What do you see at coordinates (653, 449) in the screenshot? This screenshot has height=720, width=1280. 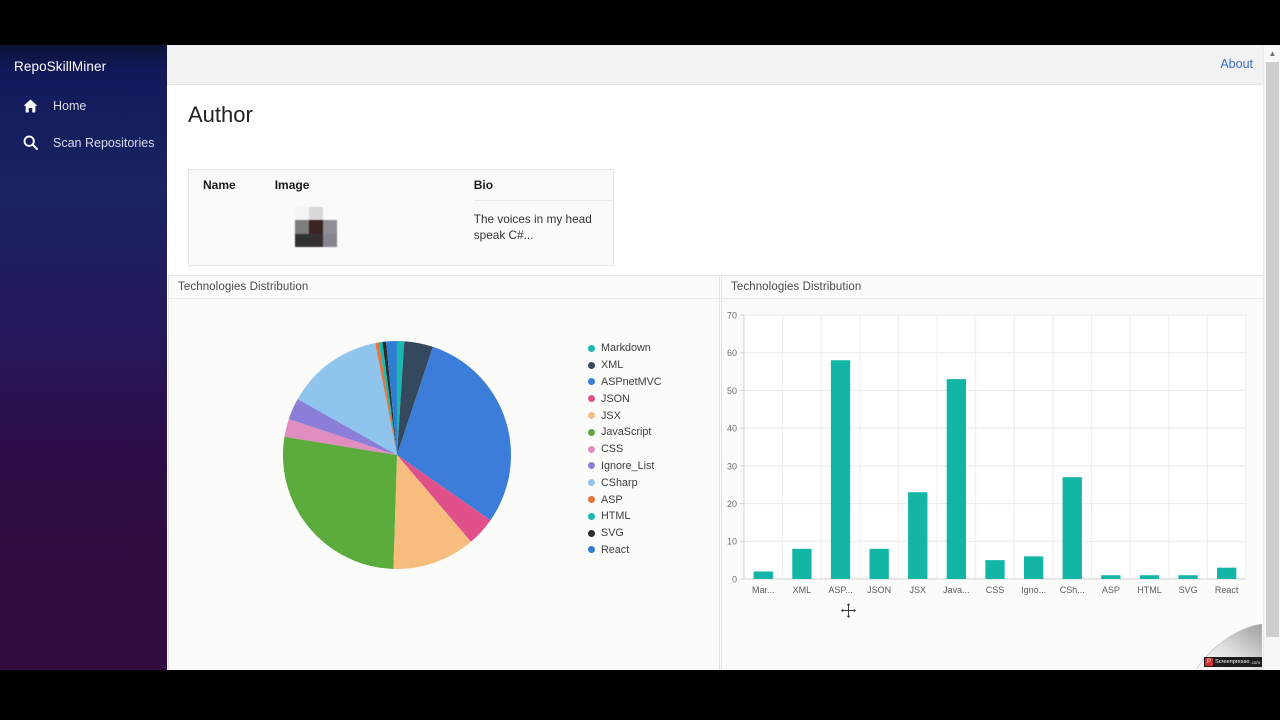 I see `legend-item: CSS` at bounding box center [653, 449].